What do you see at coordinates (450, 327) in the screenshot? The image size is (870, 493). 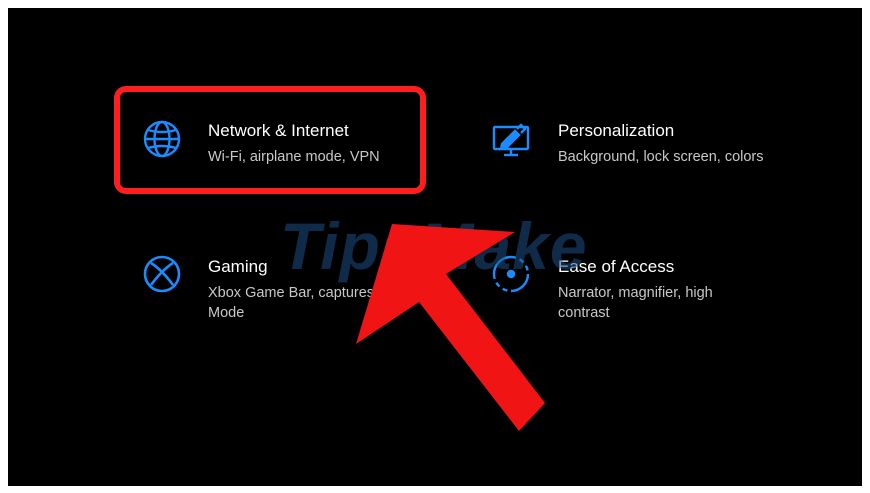 I see `red-arrow-annotation` at bounding box center [450, 327].